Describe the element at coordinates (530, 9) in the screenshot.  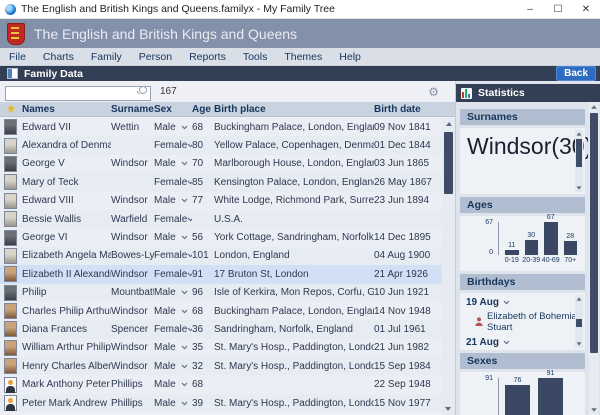
I see `minimize-button: –` at that location.